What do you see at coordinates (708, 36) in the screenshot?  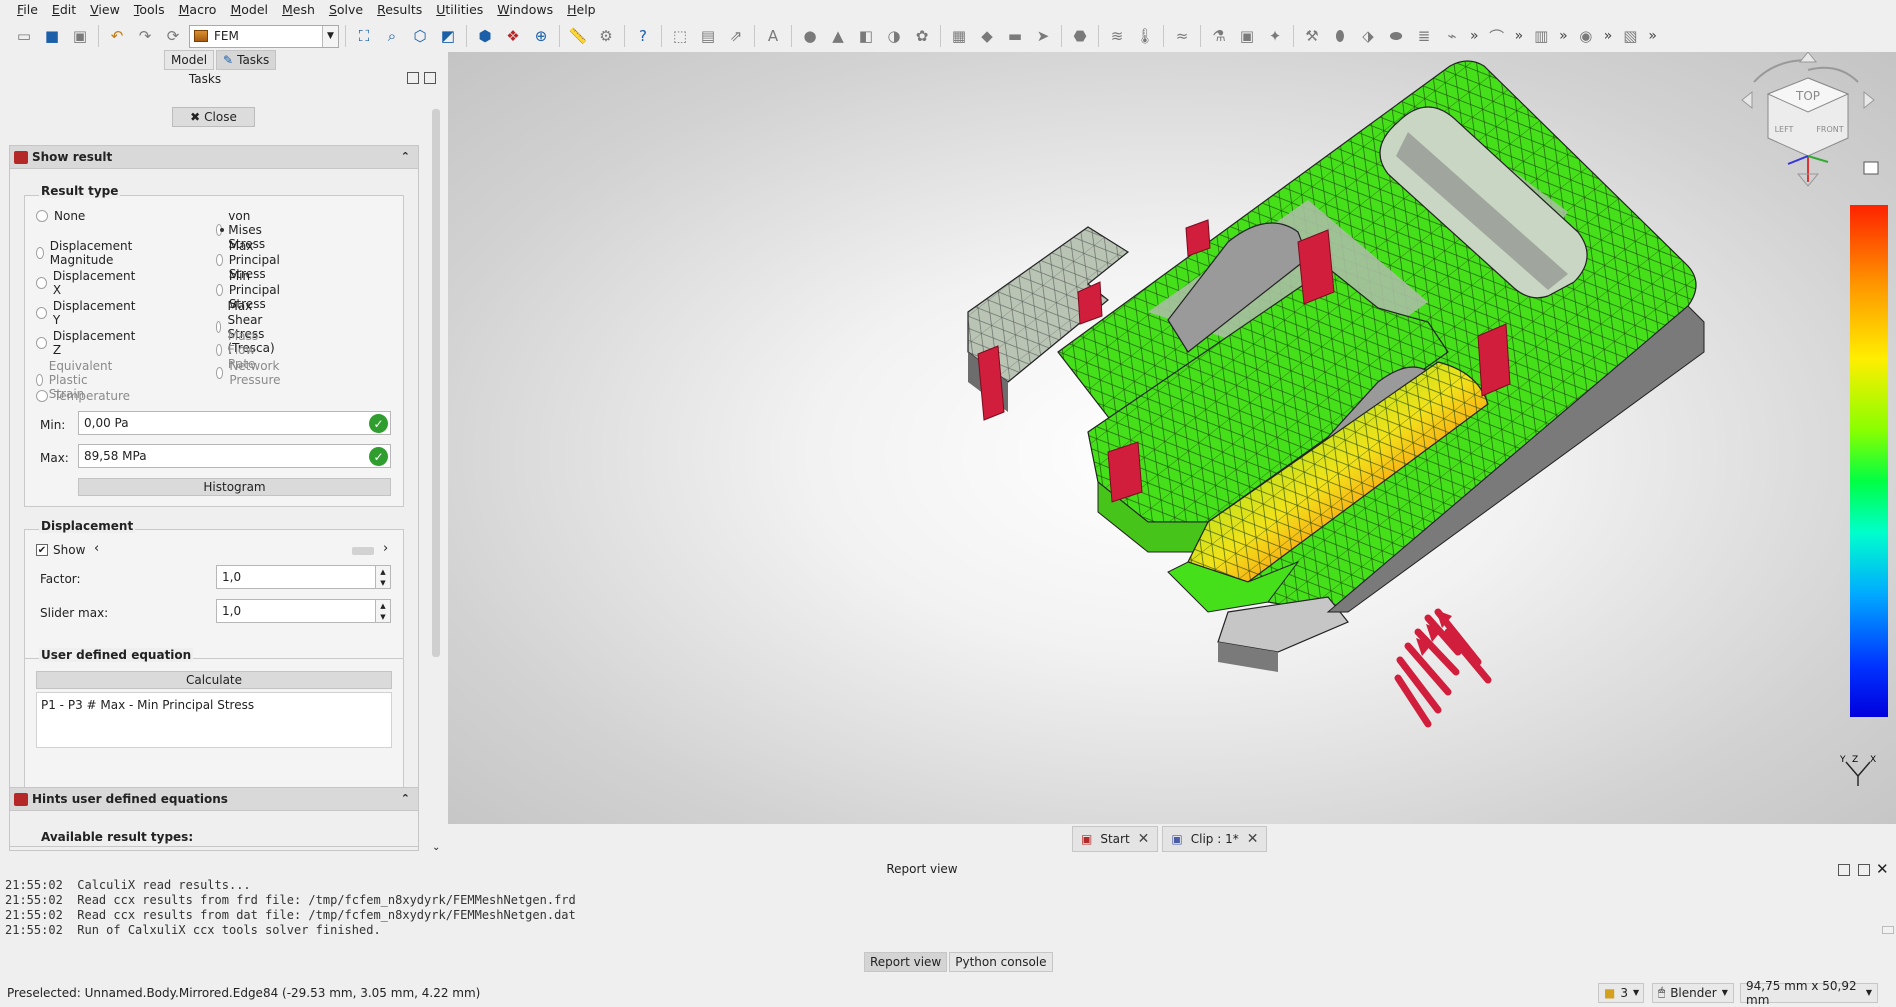 I see `group-icon: ▤` at bounding box center [708, 36].